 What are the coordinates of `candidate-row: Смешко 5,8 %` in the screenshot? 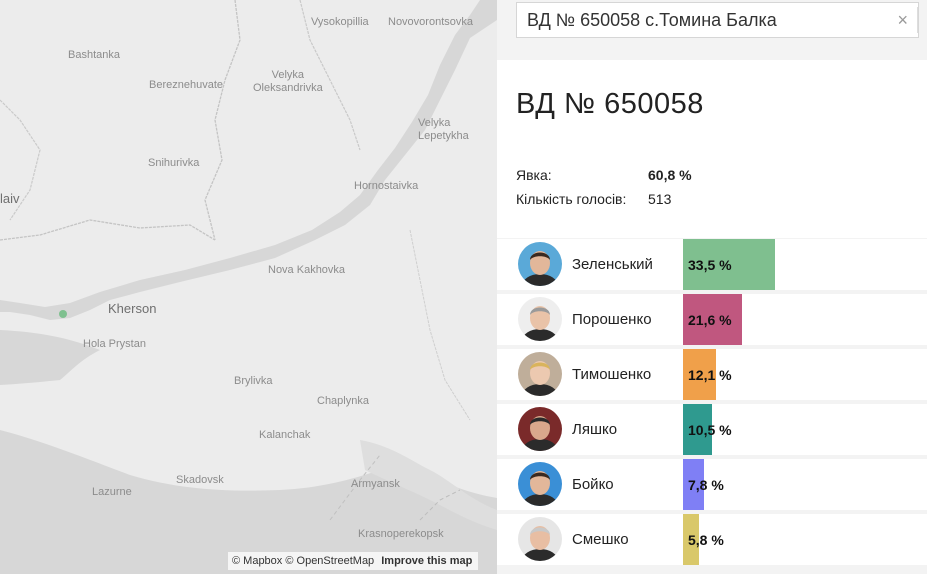 It's located at (712, 539).